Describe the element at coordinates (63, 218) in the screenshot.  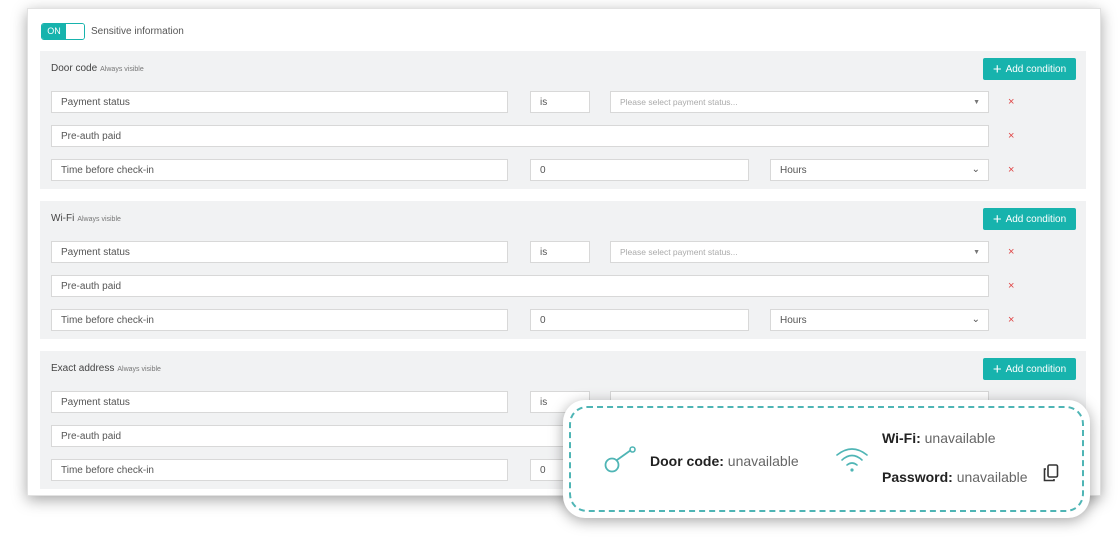
I see `section-title-text: Wi-Fi` at that location.